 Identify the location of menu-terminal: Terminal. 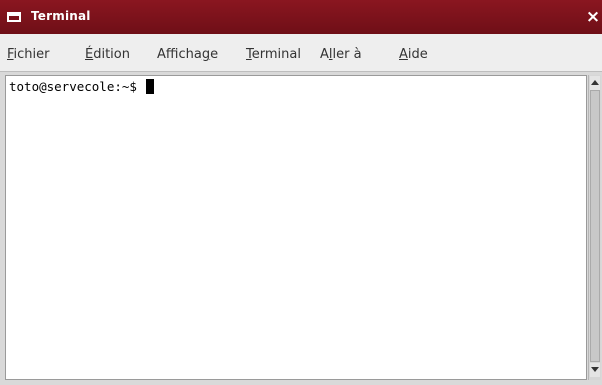
(273, 54).